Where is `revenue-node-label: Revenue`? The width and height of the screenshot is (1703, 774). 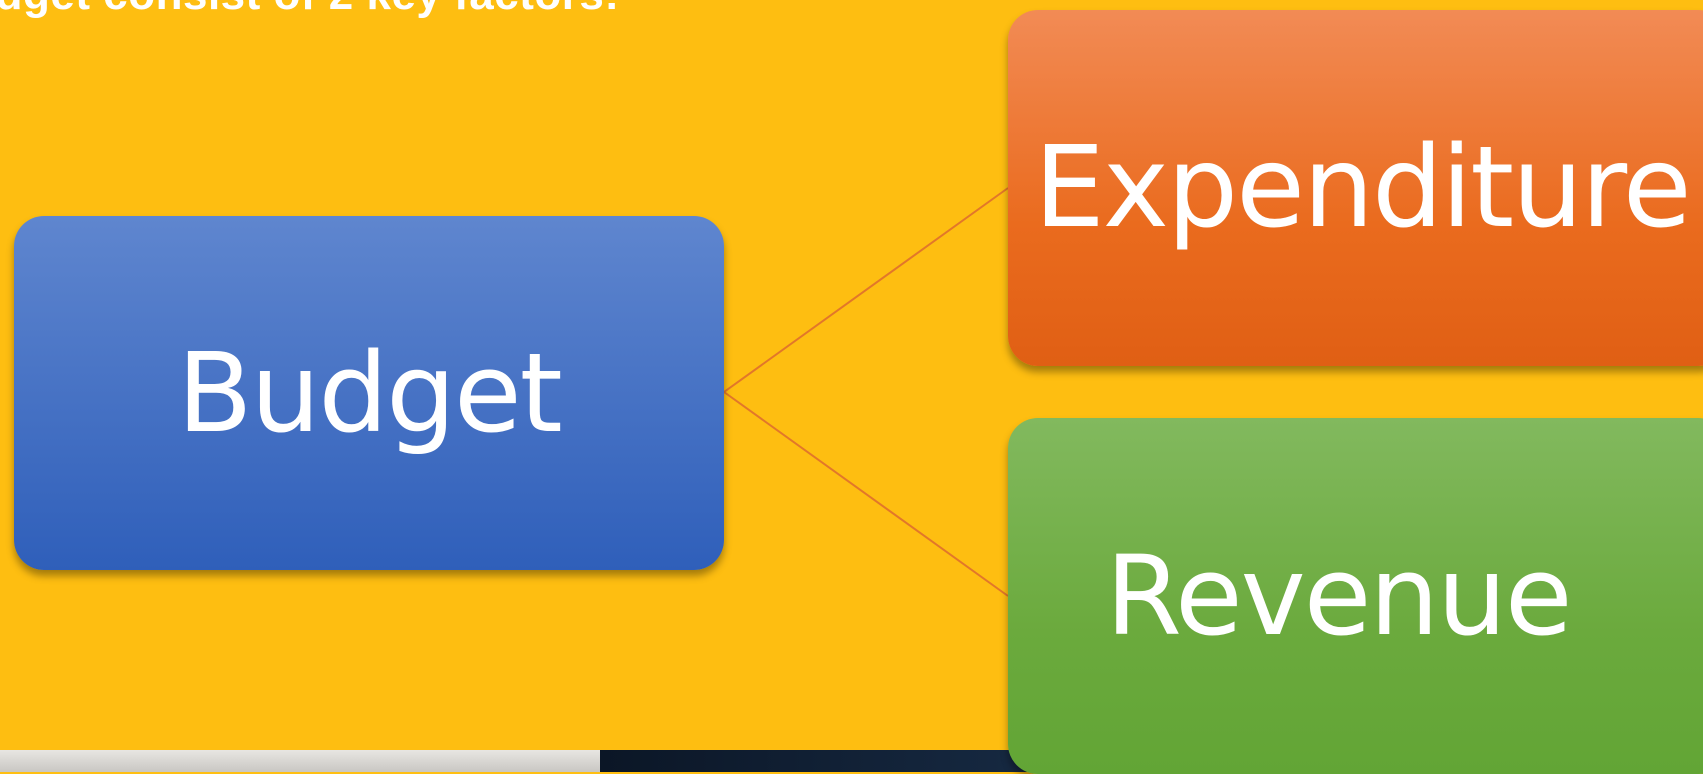 revenue-node-label: Revenue is located at coordinates (1338, 596).